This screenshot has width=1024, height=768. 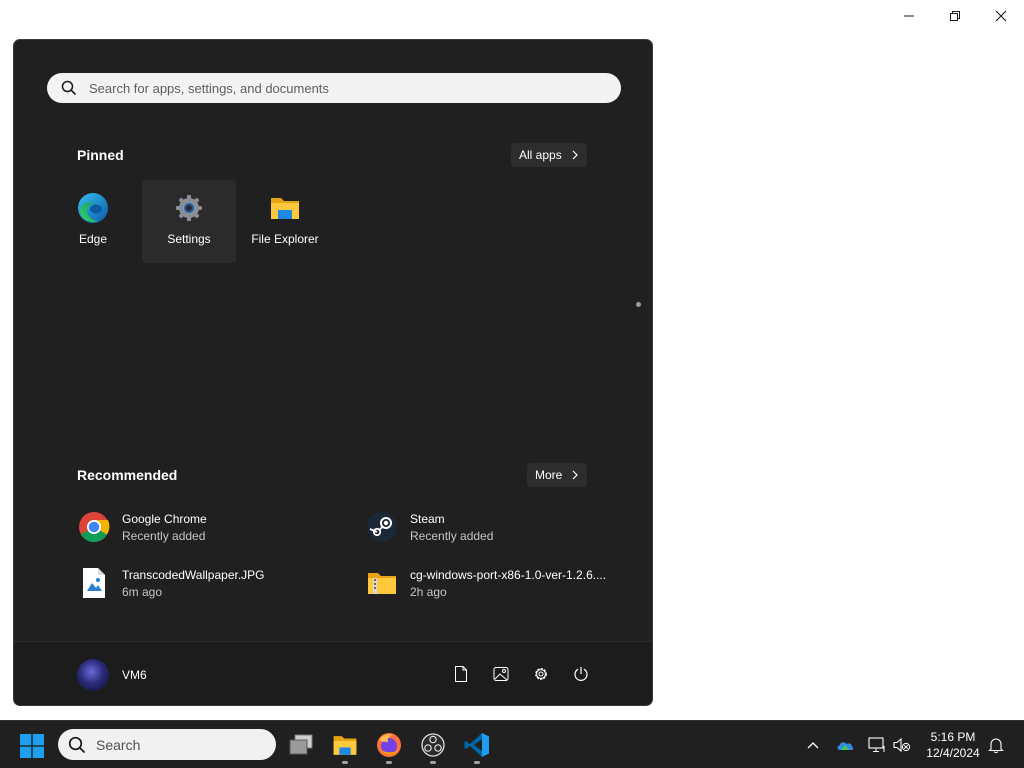 I want to click on notifications-button, so click(x=996, y=745).